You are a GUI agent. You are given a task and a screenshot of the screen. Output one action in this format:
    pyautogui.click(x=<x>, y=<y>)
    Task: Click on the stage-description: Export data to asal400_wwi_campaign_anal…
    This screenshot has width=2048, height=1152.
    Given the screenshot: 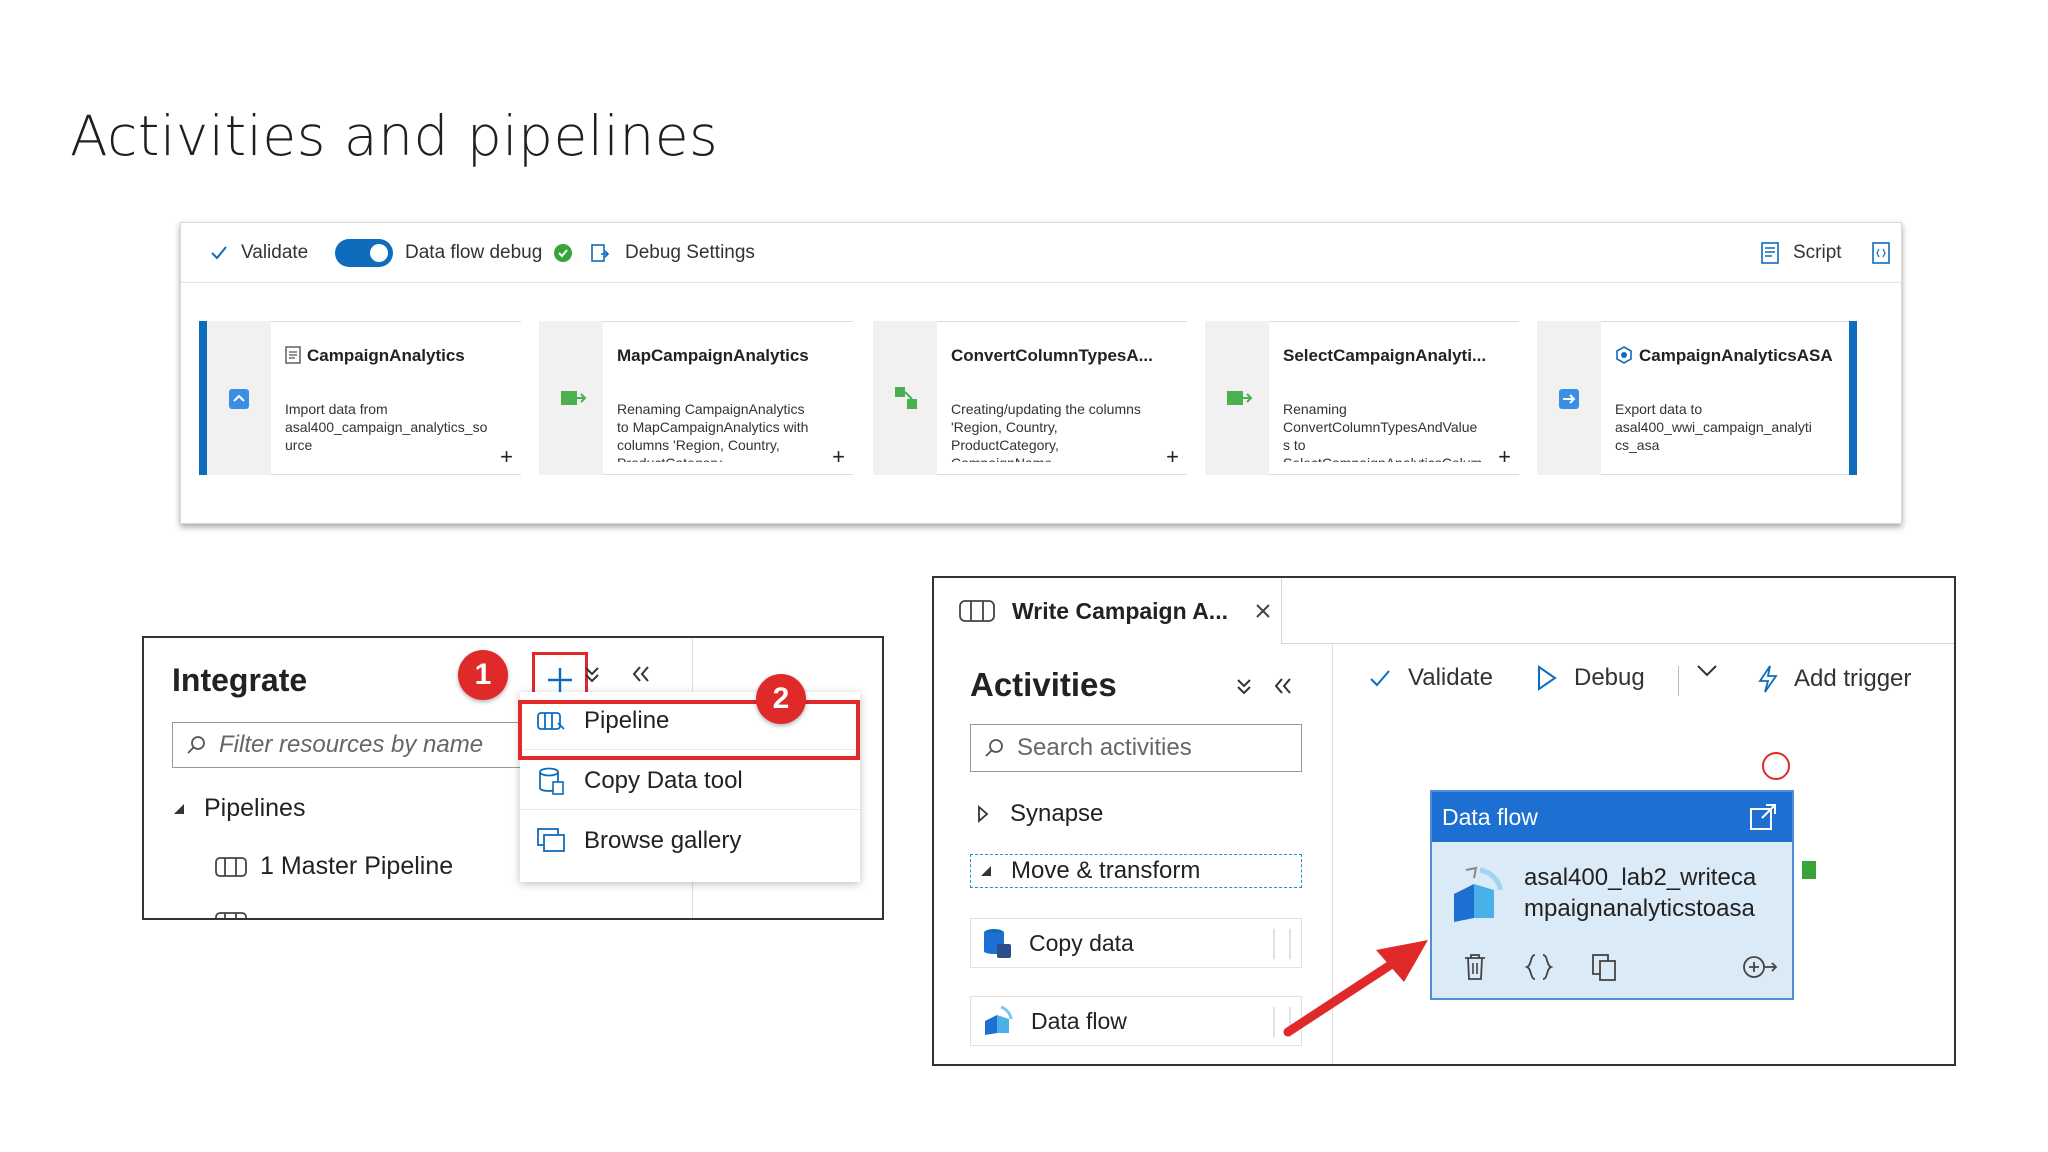 What is the action you would take?
    pyautogui.click(x=1713, y=427)
    